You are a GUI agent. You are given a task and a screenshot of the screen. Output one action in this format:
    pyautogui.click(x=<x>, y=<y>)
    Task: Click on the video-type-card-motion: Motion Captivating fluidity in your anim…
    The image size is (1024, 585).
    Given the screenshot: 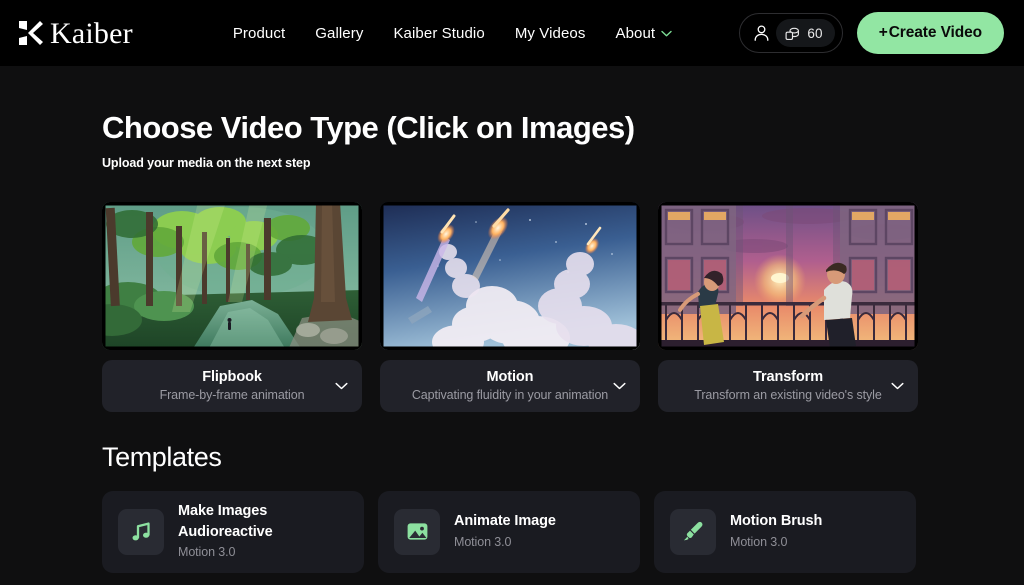 What is the action you would take?
    pyautogui.click(x=510, y=306)
    